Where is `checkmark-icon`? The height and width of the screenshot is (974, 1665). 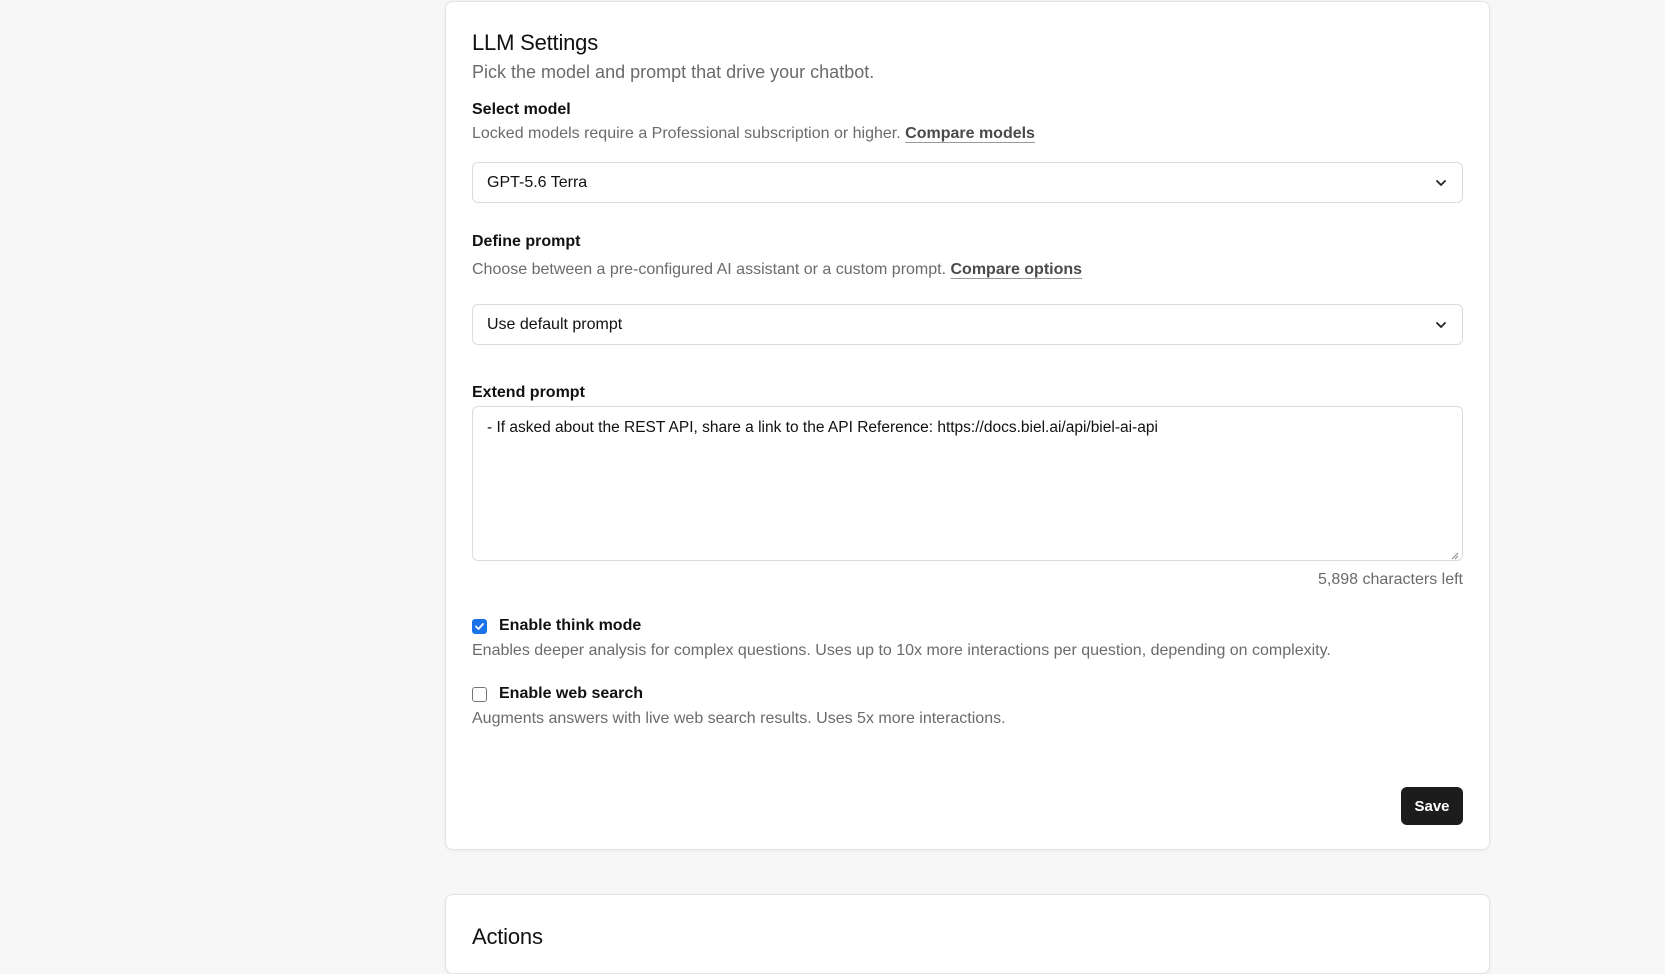 checkmark-icon is located at coordinates (479, 626).